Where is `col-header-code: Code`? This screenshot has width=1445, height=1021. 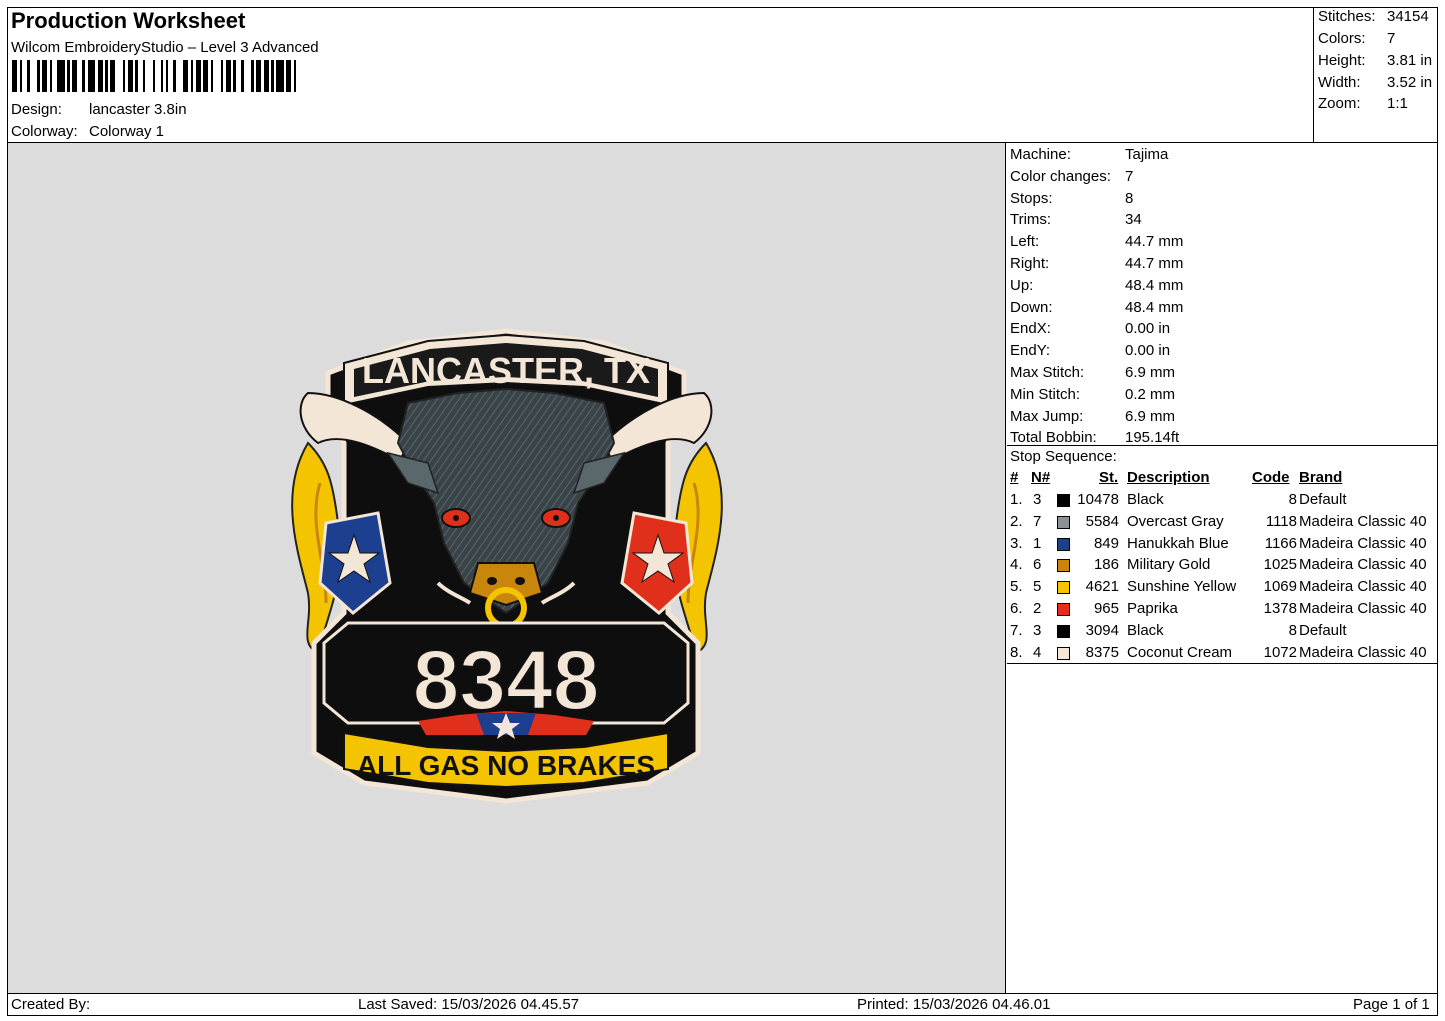
col-header-code: Code is located at coordinates (1271, 477).